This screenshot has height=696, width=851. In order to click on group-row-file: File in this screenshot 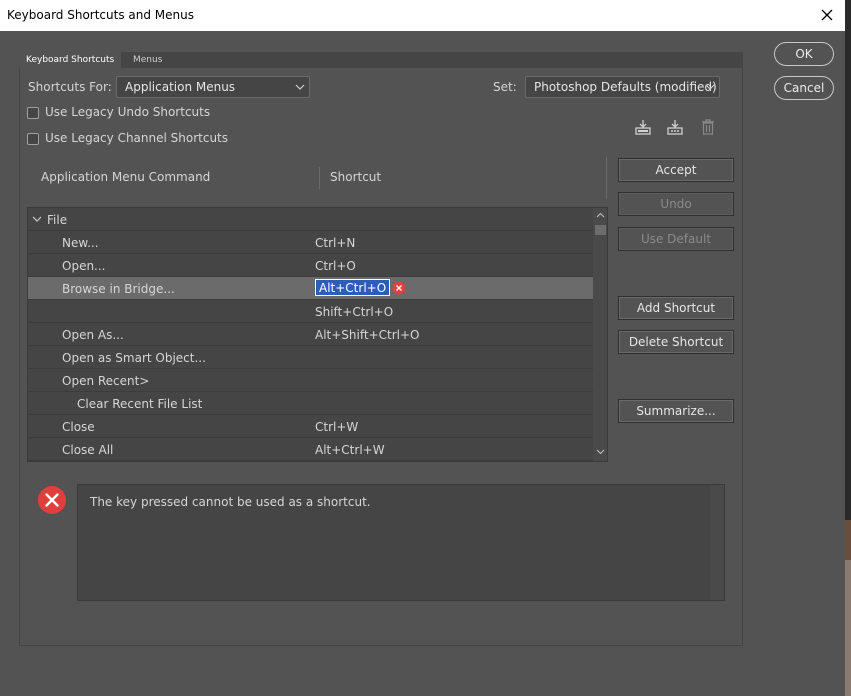, I will do `click(310, 219)`.